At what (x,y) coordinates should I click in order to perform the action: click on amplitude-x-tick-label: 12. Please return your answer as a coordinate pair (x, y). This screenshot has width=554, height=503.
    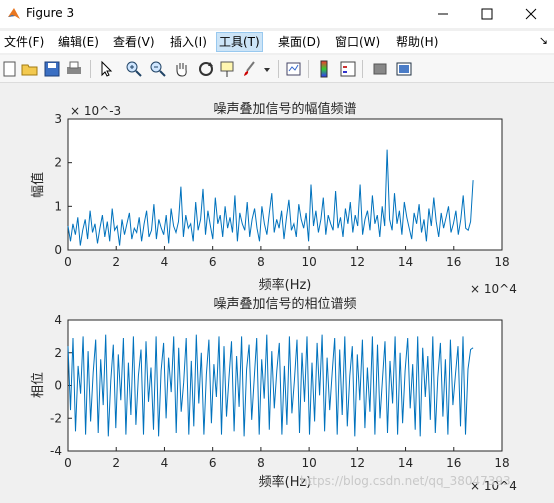
    Looking at the image, I should click on (357, 262).